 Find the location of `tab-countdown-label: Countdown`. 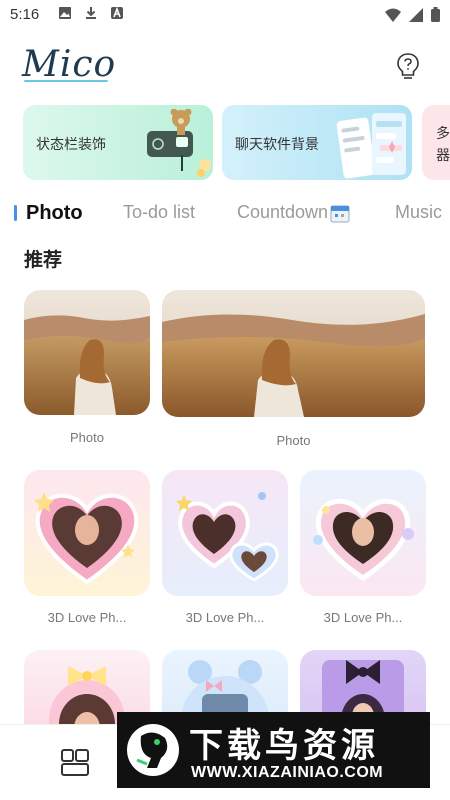

tab-countdown-label: Countdown is located at coordinates (283, 212).